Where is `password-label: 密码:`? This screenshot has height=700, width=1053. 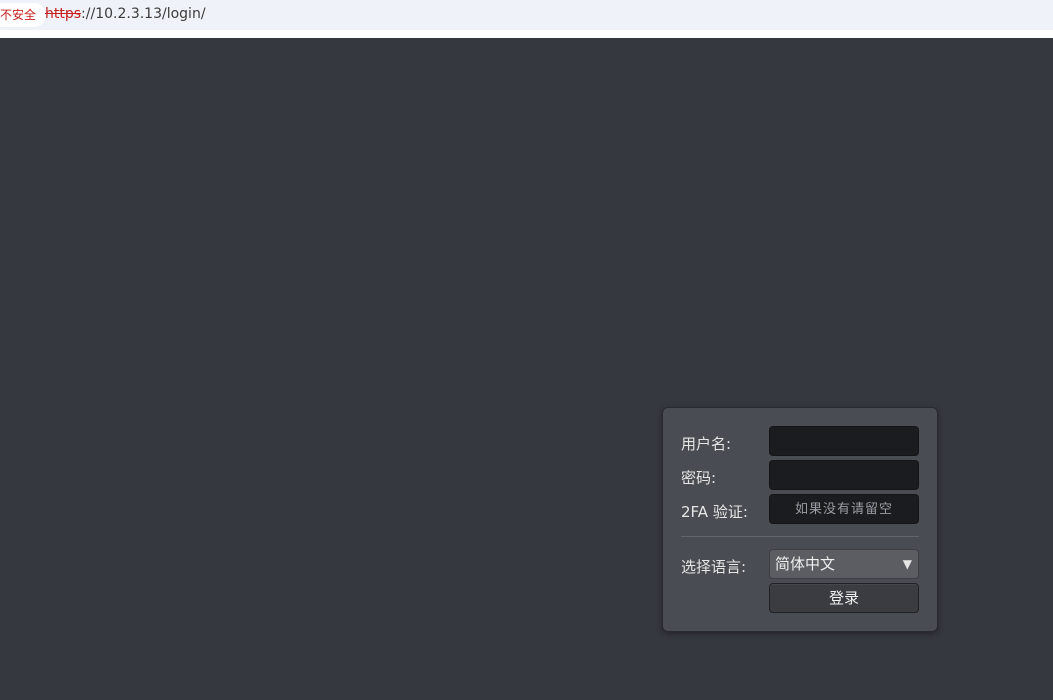
password-label: 密码: is located at coordinates (699, 478).